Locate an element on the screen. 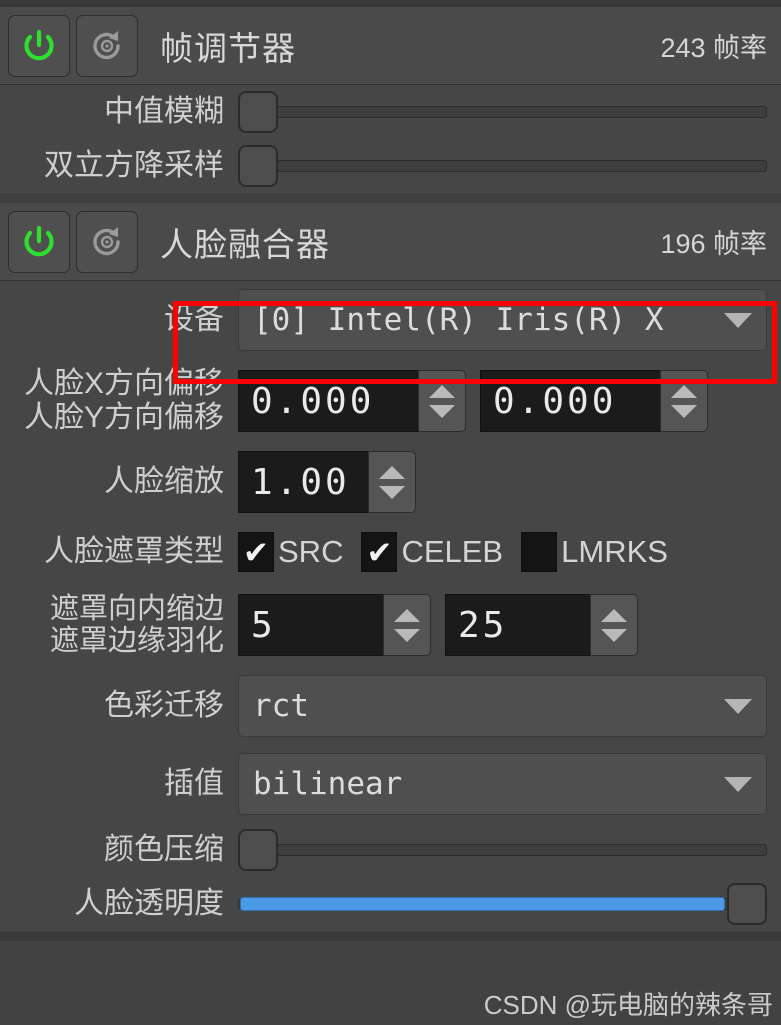  row-face-scale: 人脸缩放 1.00 is located at coordinates (390, 482).